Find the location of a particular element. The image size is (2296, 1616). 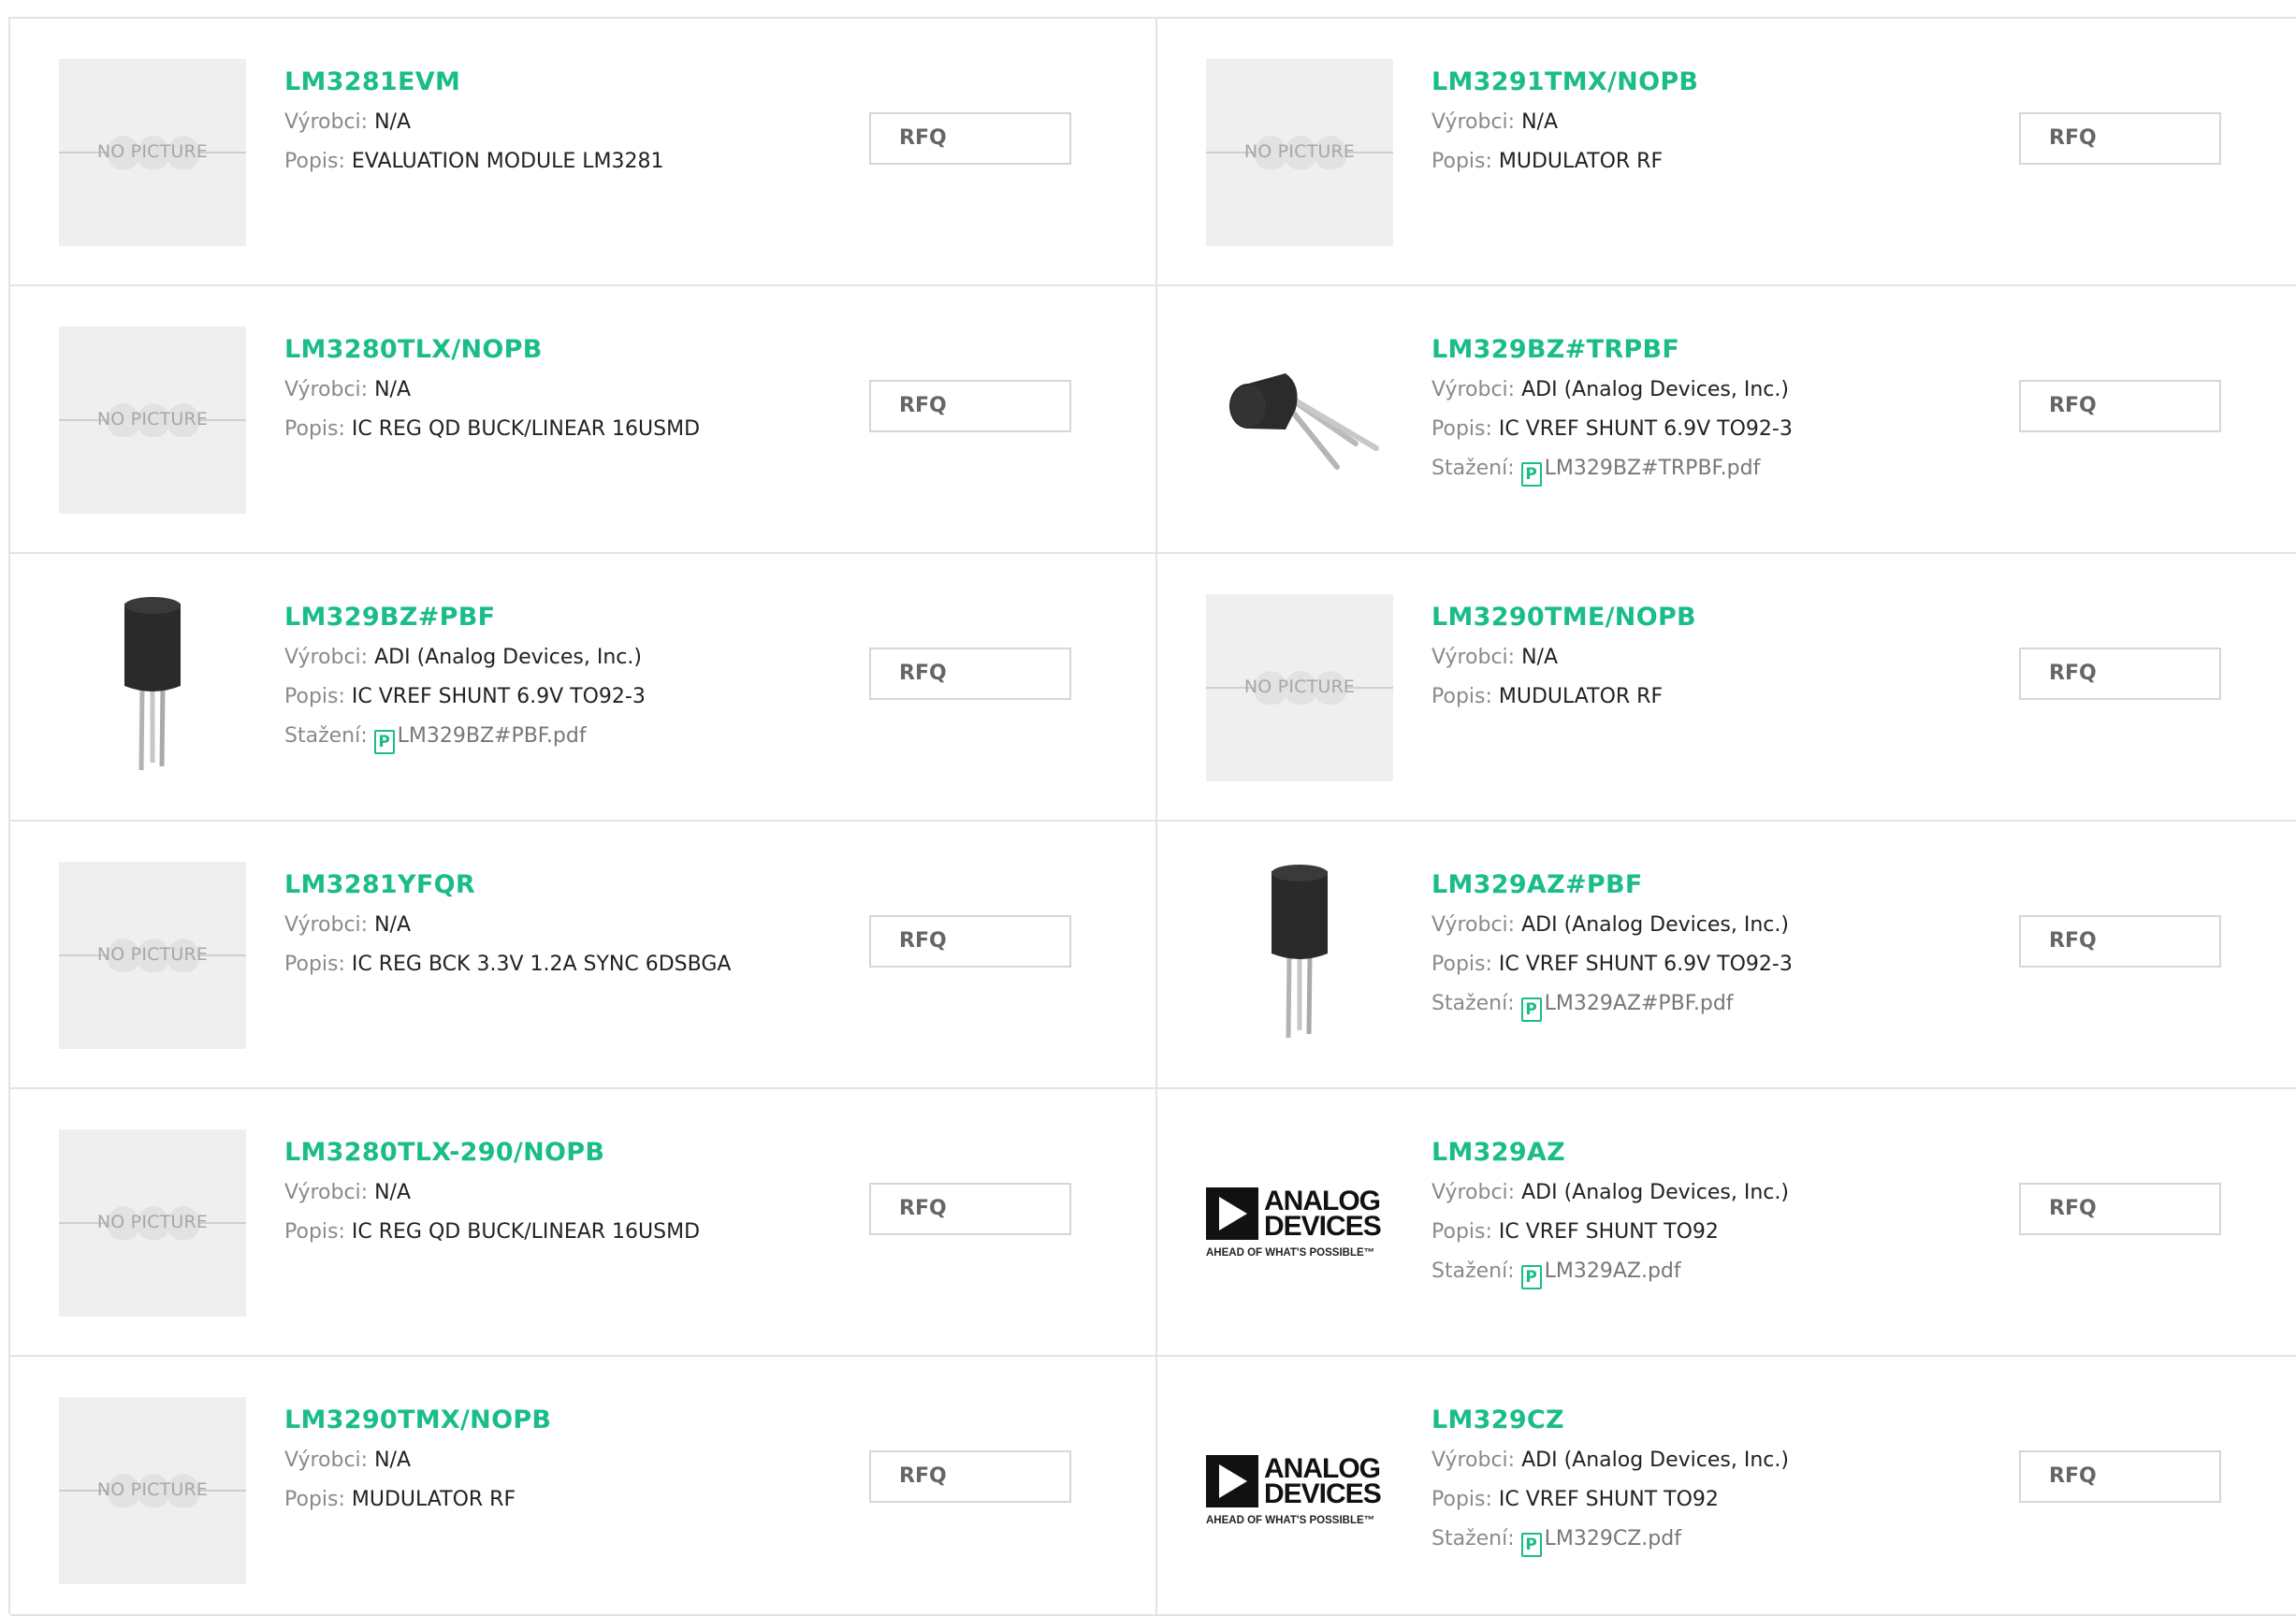

part-number-link: LM329AZ is located at coordinates (1498, 1155).